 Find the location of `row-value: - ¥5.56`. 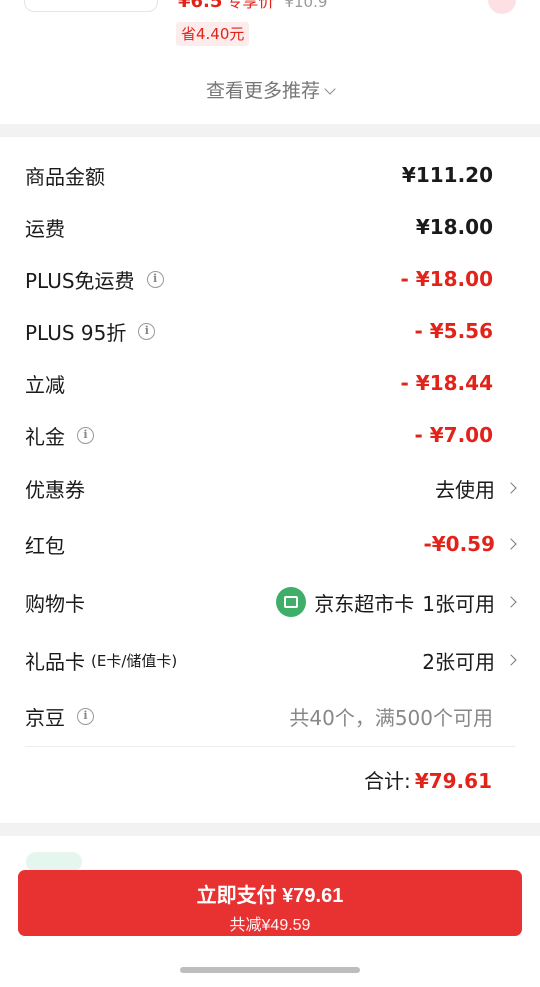

row-value: - ¥5.56 is located at coordinates (453, 331).